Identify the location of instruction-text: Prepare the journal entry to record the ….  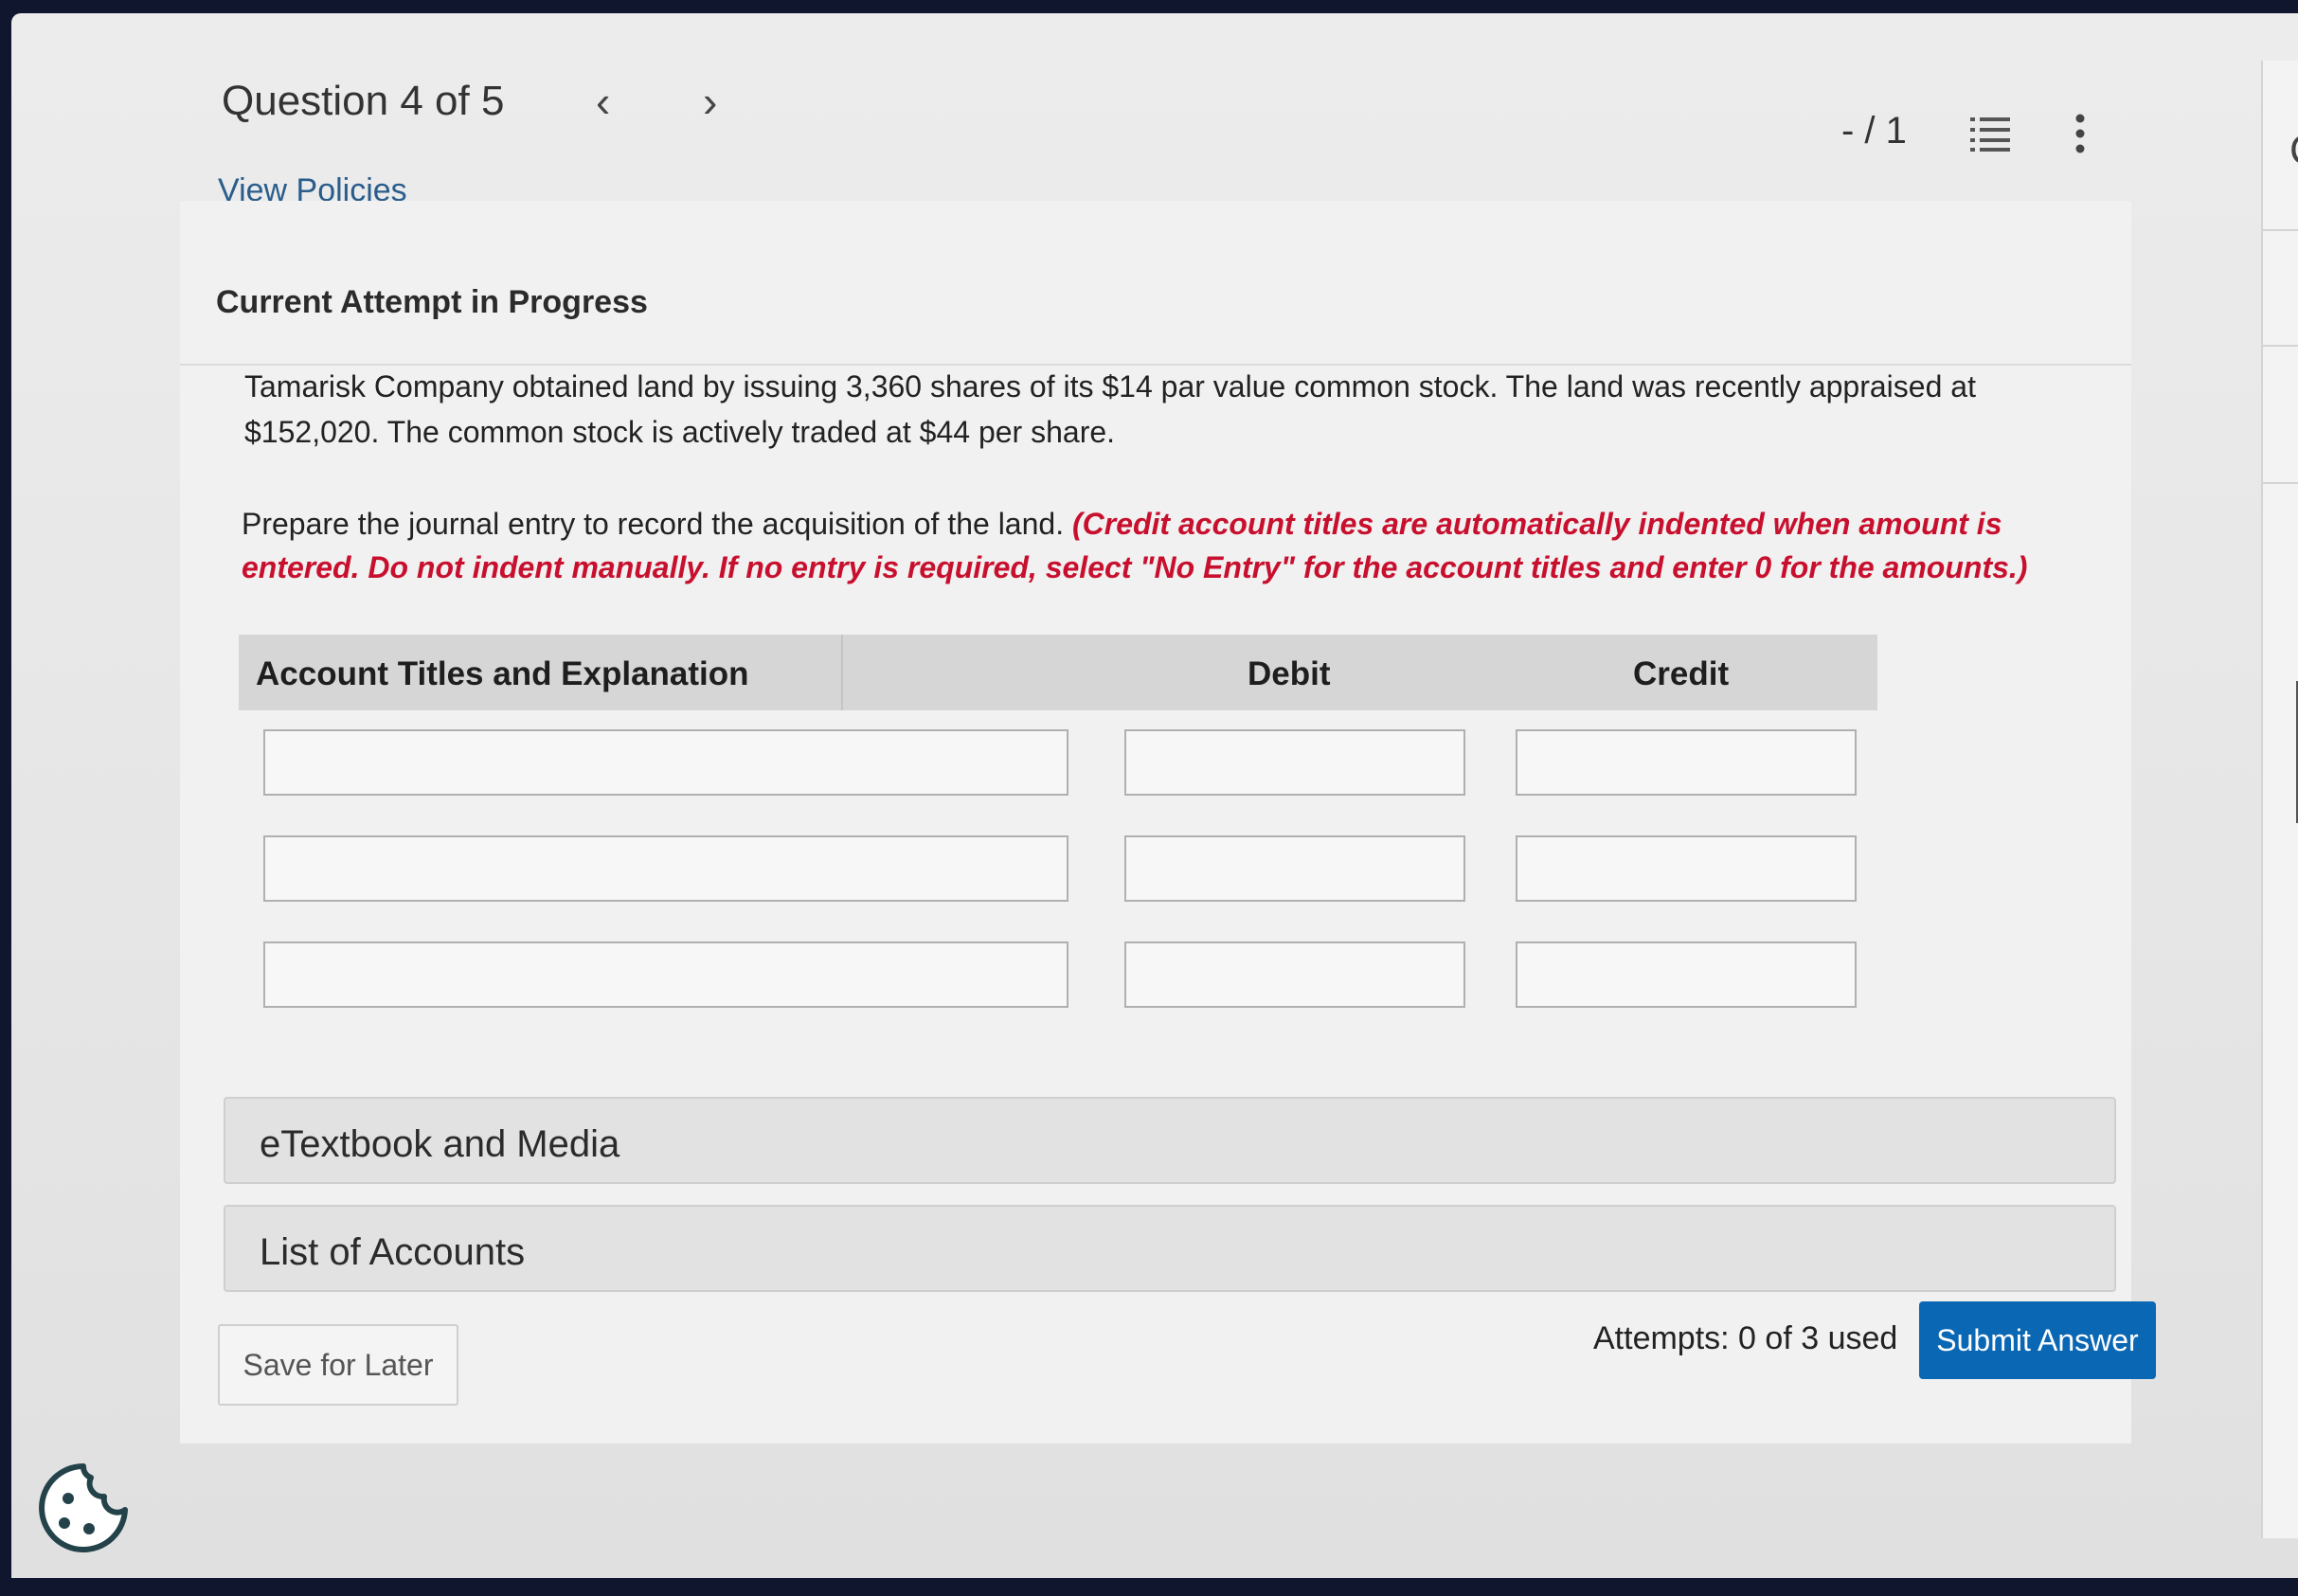
(1170, 545).